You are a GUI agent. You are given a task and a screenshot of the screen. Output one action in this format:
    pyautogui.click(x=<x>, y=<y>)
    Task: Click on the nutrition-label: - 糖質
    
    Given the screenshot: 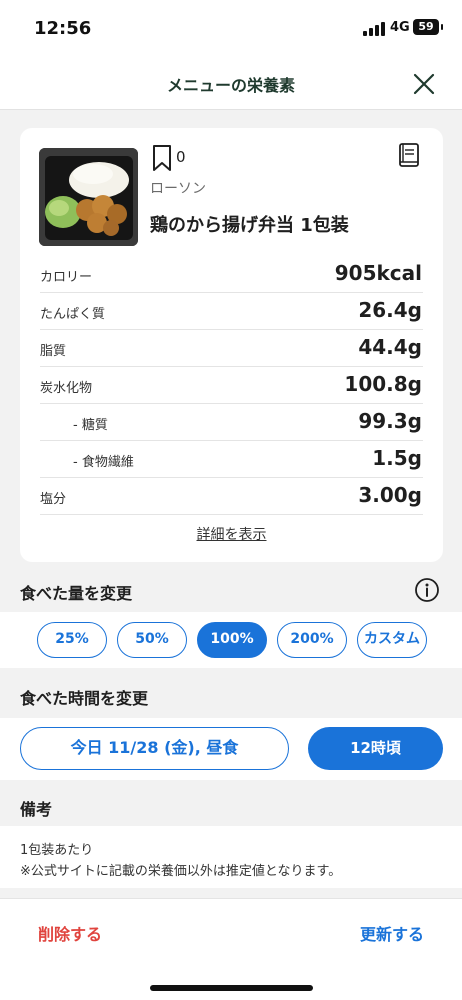 What is the action you would take?
    pyautogui.click(x=90, y=425)
    